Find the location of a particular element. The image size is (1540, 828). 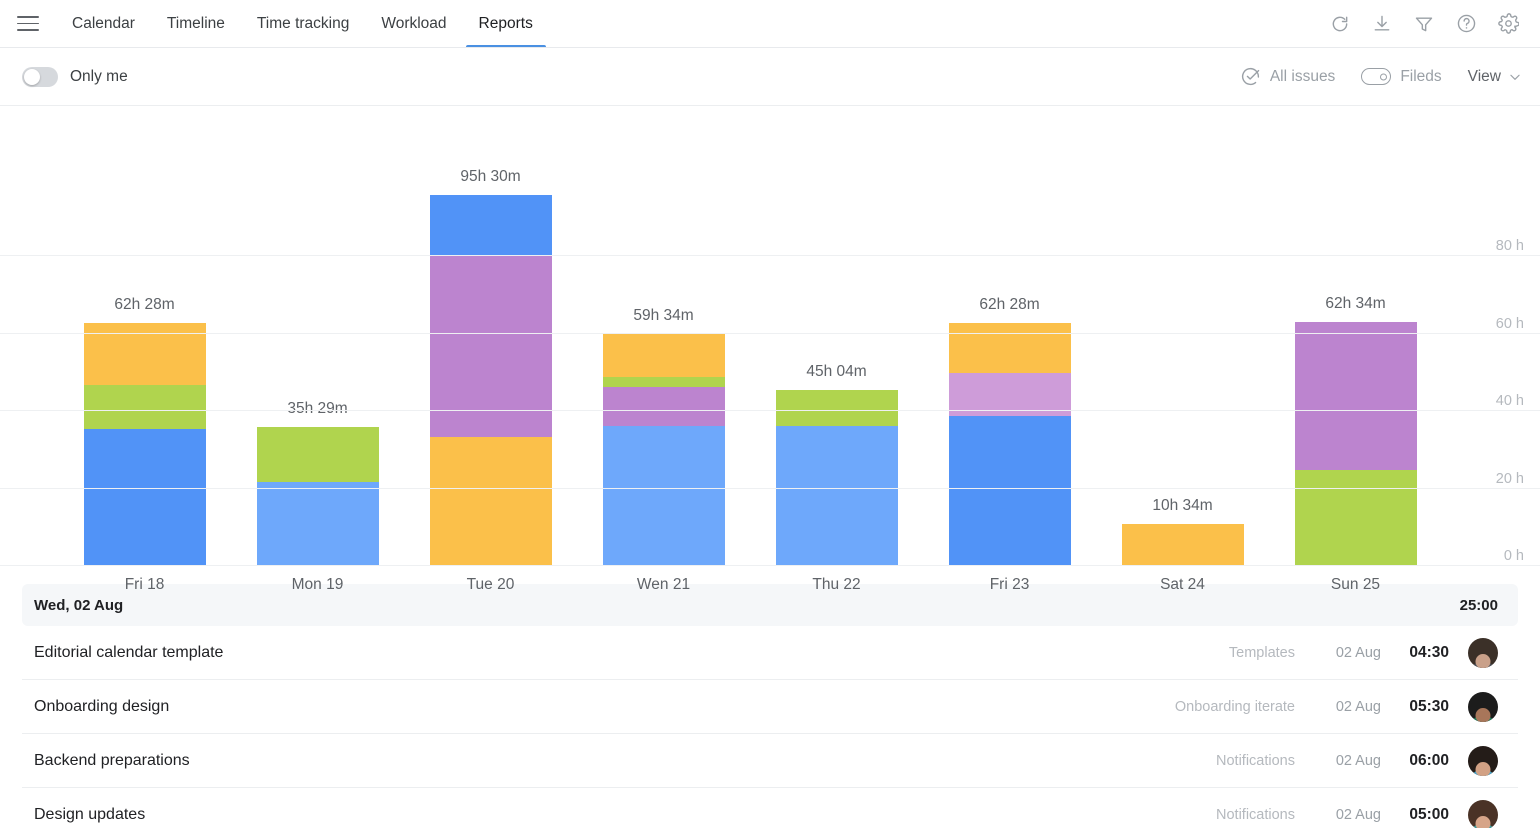

task-project-tag: Templates is located at coordinates (1262, 653).